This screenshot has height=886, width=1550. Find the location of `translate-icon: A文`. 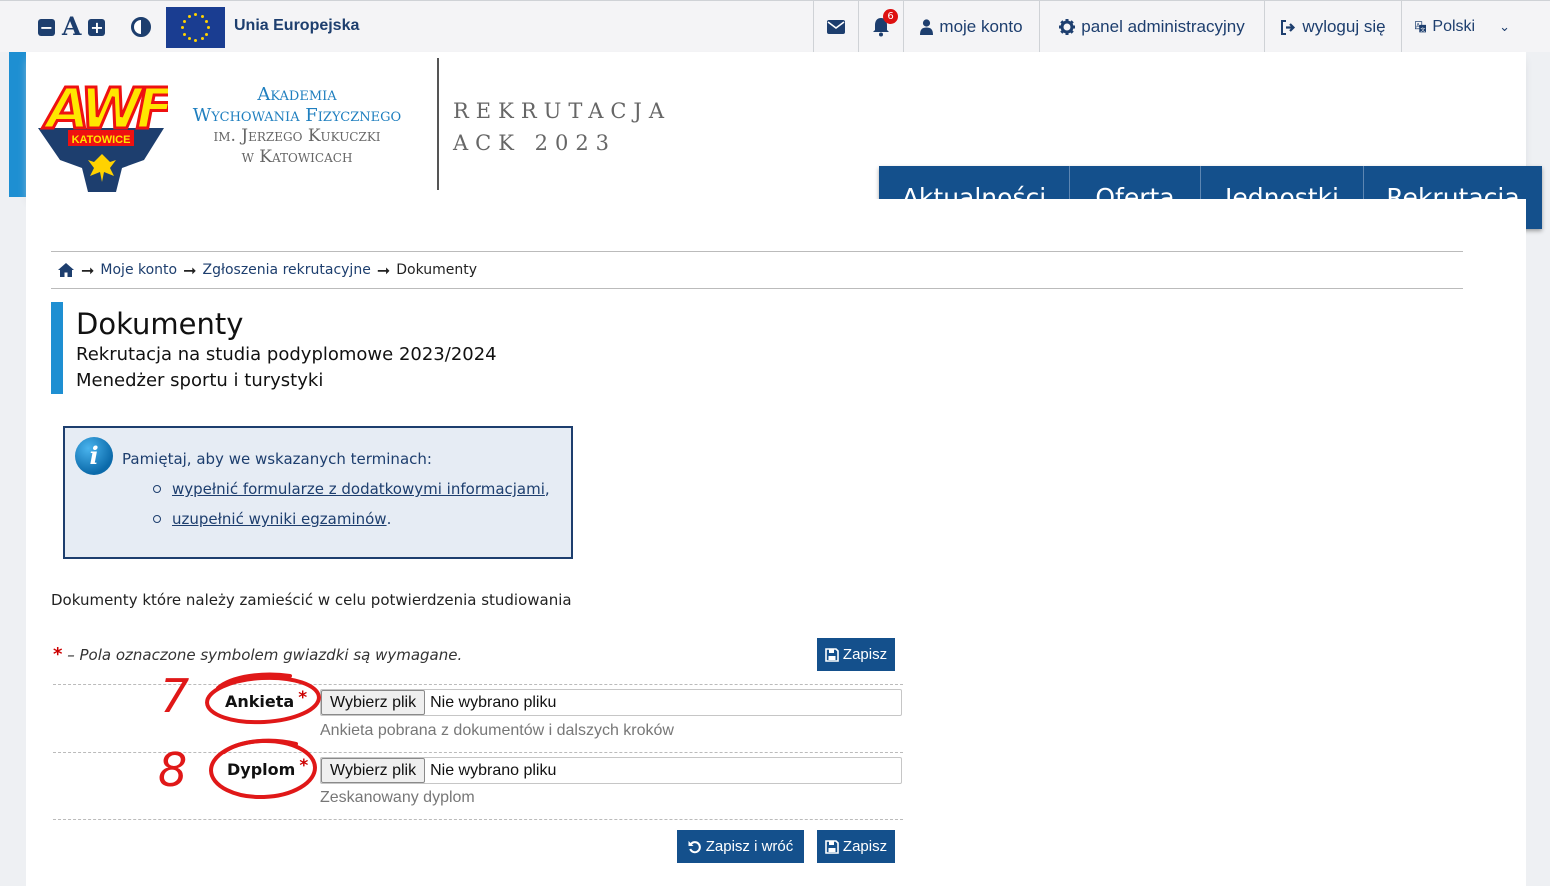

translate-icon: A文 is located at coordinates (1421, 27).